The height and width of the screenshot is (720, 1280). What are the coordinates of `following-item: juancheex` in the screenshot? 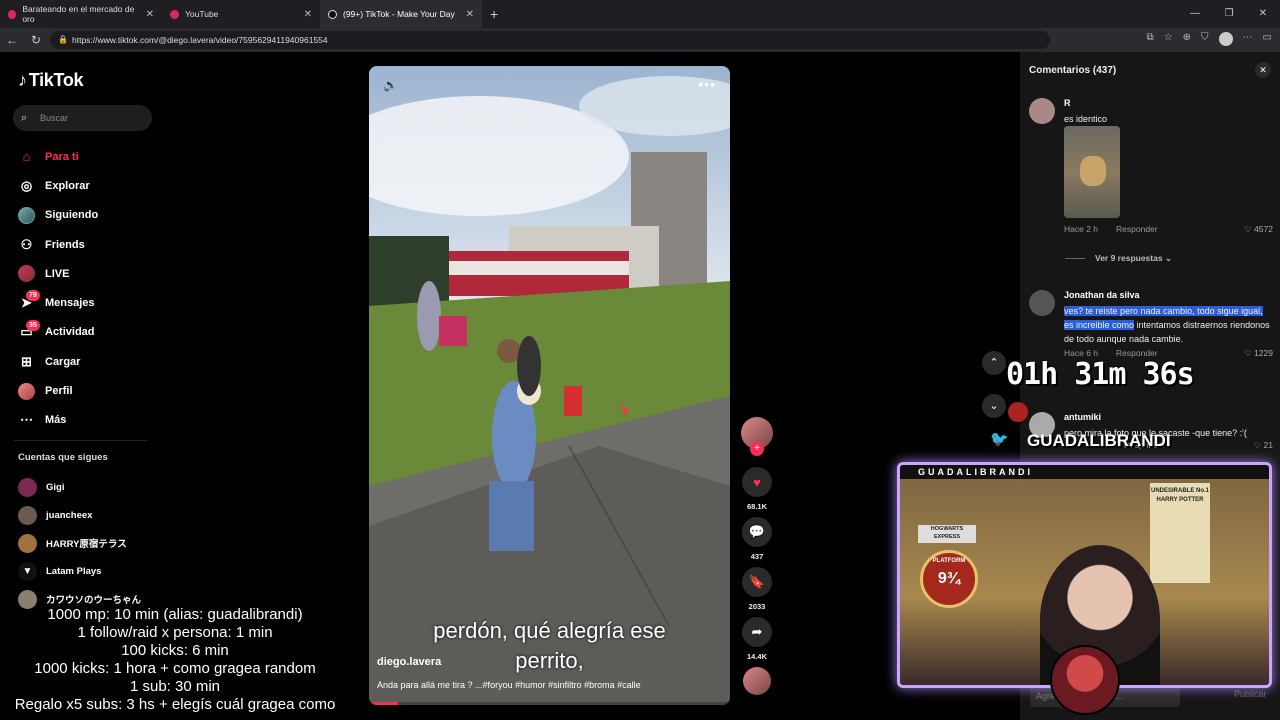 It's located at (79, 516).